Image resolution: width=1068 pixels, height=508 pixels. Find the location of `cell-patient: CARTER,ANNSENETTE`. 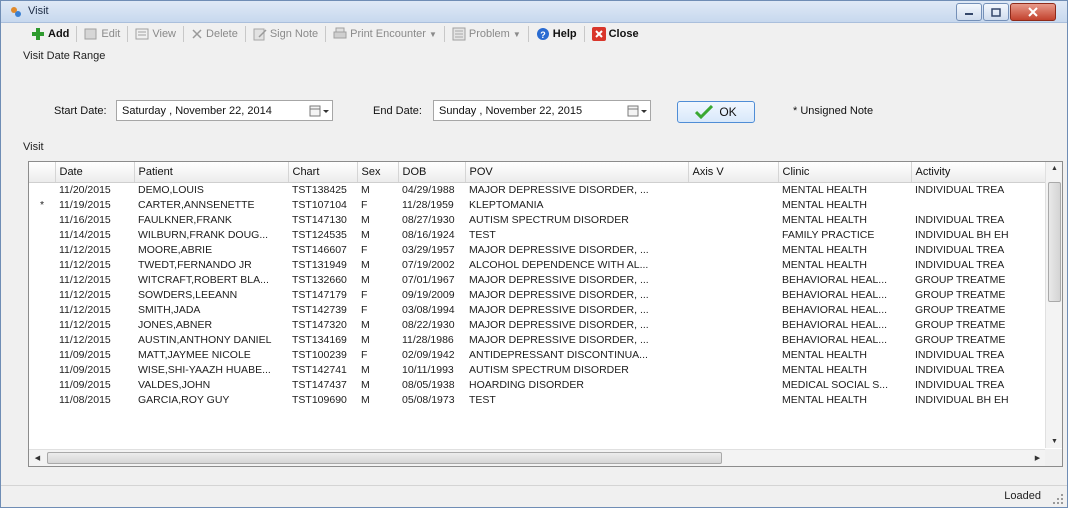

cell-patient: CARTER,ANNSENETTE is located at coordinates (211, 204).